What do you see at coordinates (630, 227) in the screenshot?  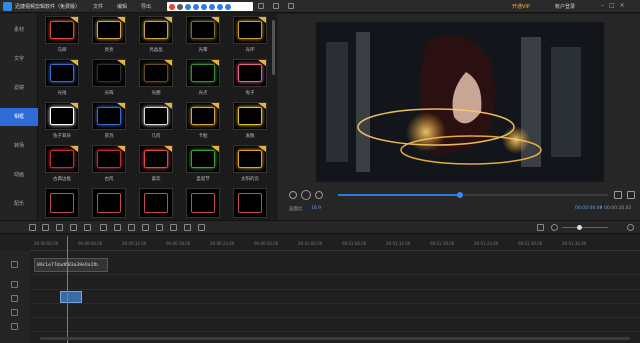 I see `zoom-in-icon` at bounding box center [630, 227].